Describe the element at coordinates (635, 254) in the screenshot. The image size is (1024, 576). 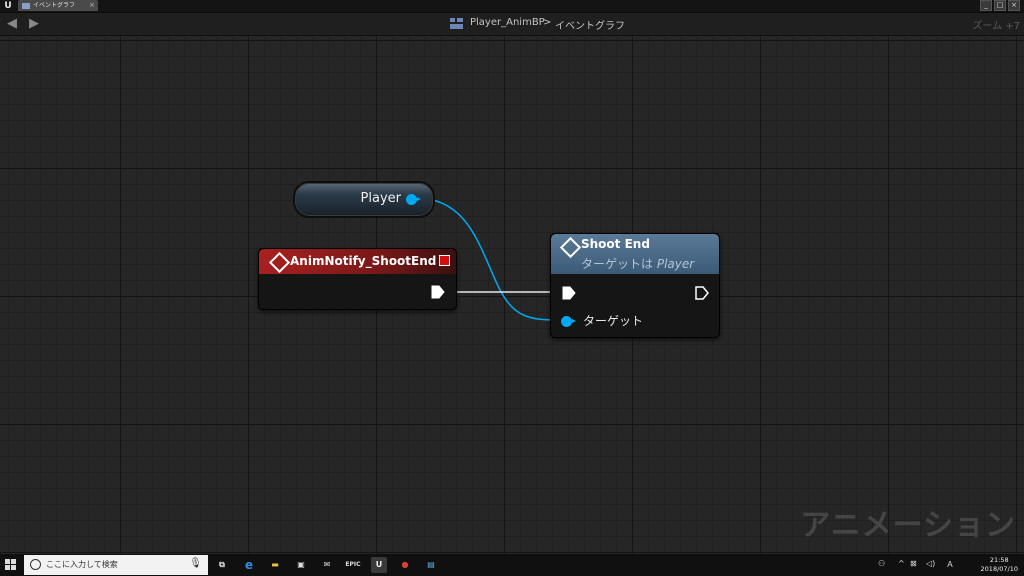
I see `function-node-header: Shoot End ターゲットは Player` at that location.